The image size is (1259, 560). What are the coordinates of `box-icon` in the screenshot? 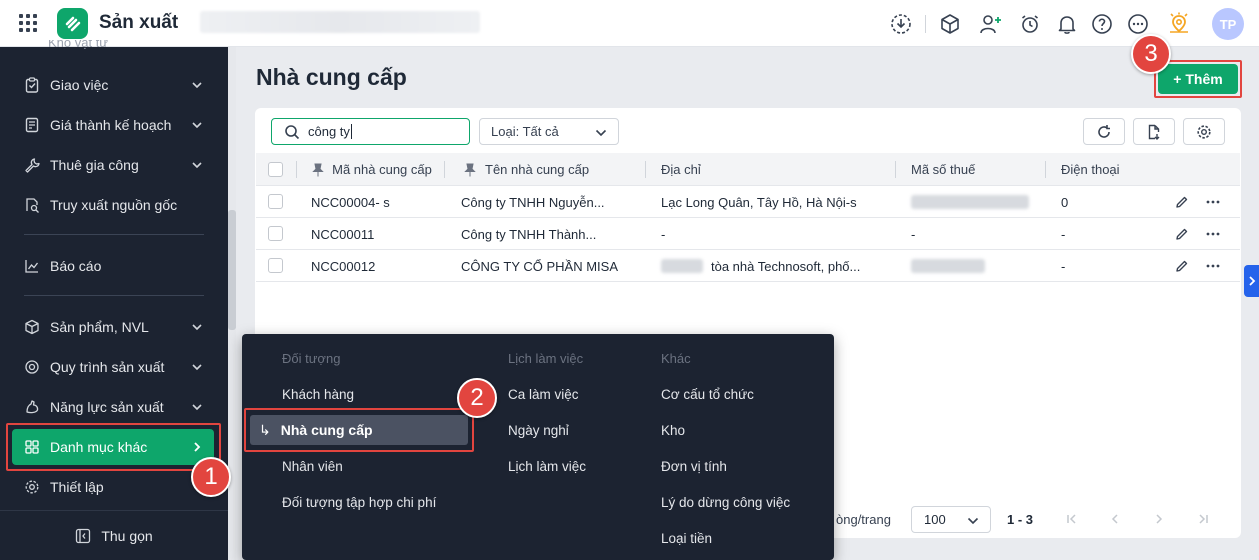 It's located at (32, 327).